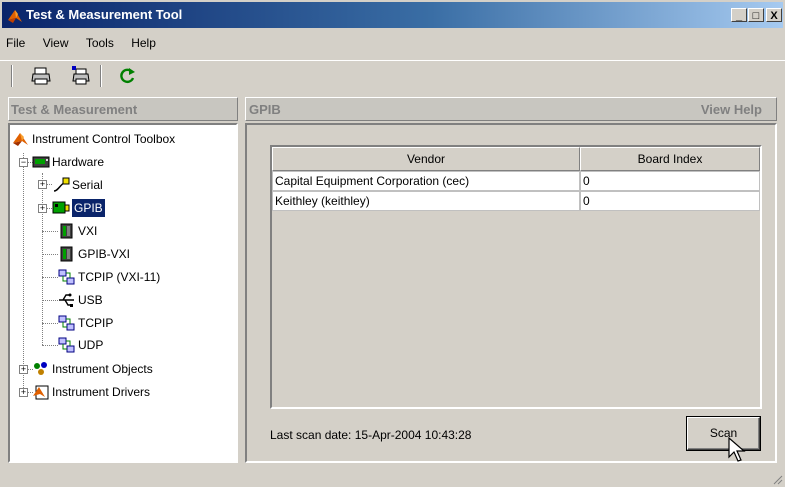  Describe the element at coordinates (40, 368) in the screenshot. I see `instrument-objects-icon` at that location.